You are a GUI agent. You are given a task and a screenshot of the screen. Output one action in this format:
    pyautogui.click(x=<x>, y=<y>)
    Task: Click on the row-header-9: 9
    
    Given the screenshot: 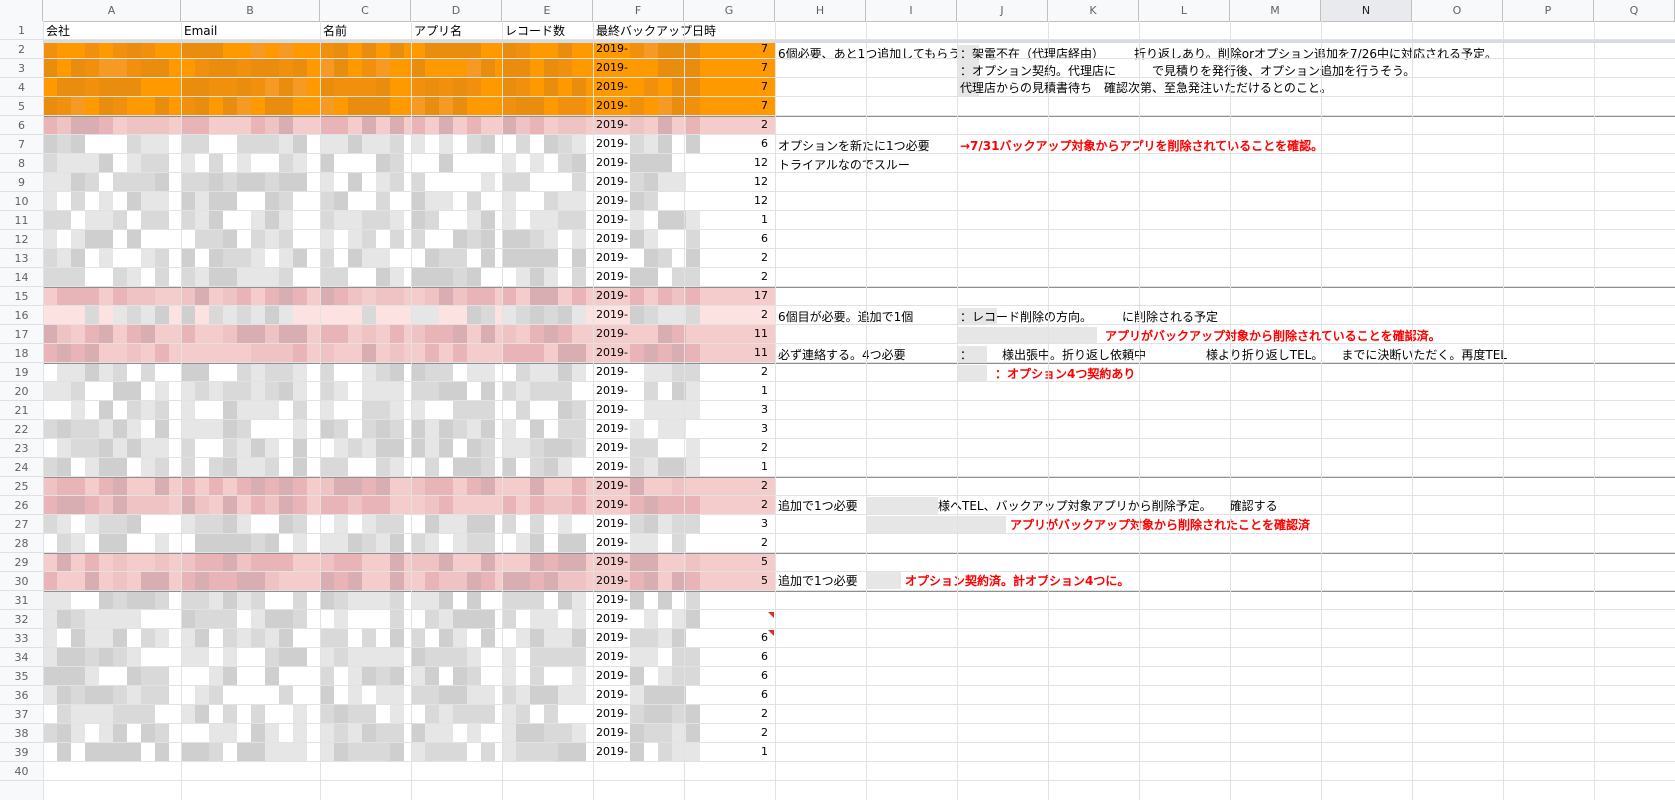 What is the action you would take?
    pyautogui.click(x=21, y=182)
    